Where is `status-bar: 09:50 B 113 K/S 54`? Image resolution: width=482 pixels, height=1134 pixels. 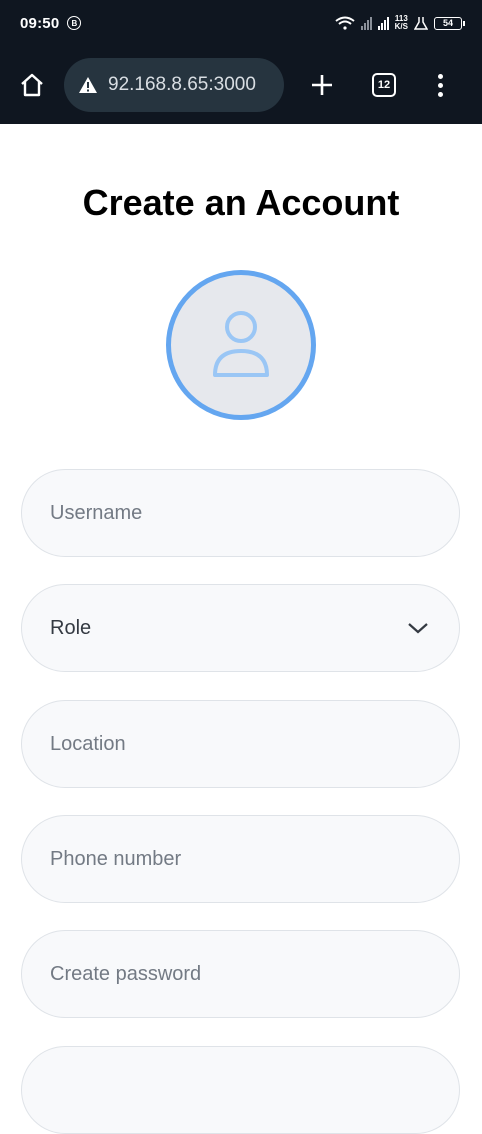 status-bar: 09:50 B 113 K/S 54 is located at coordinates (241, 23).